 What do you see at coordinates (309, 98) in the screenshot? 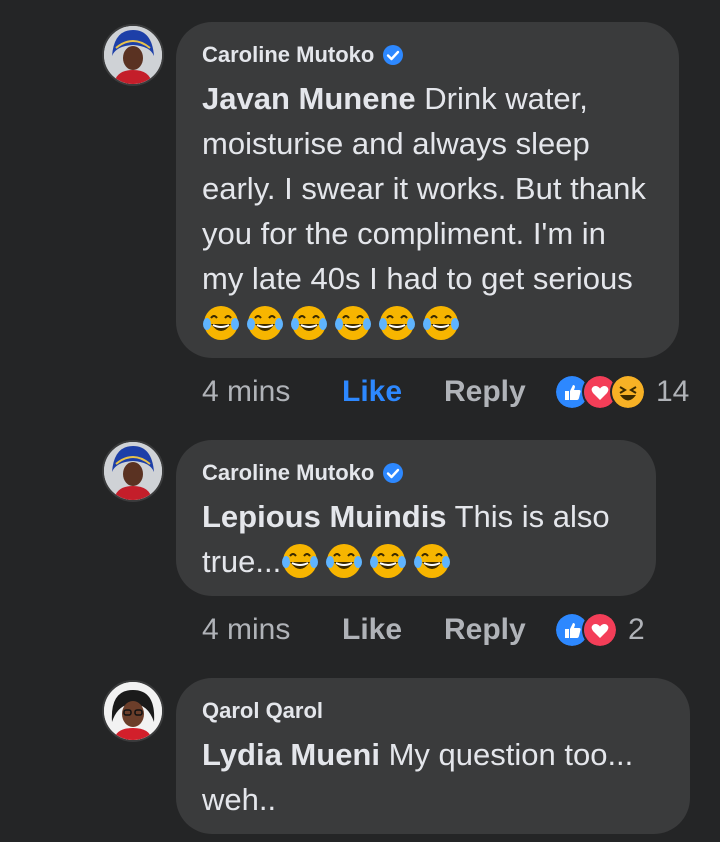
I see `mention-link: Javan Munene` at bounding box center [309, 98].